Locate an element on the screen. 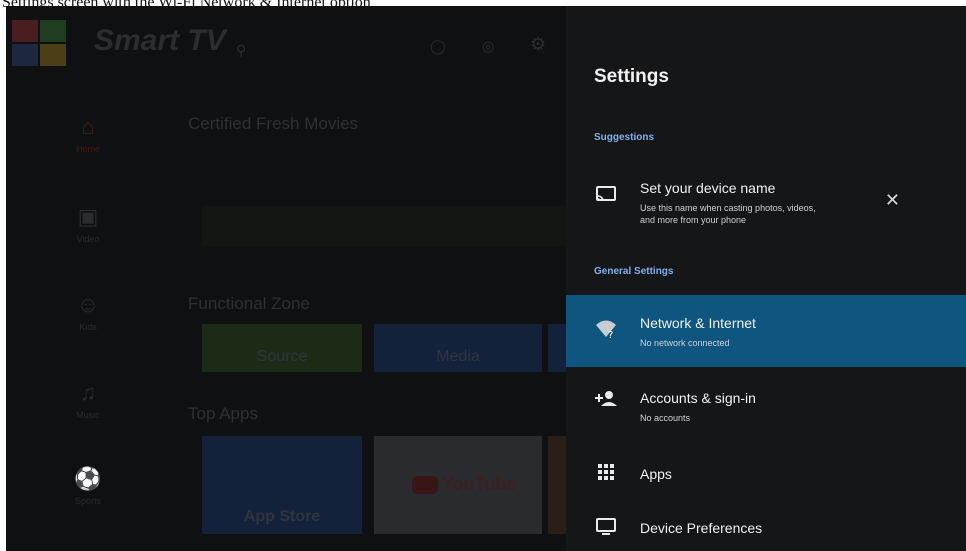 Image resolution: width=966 pixels, height=551 pixels. cast-icon is located at coordinates (606, 196).